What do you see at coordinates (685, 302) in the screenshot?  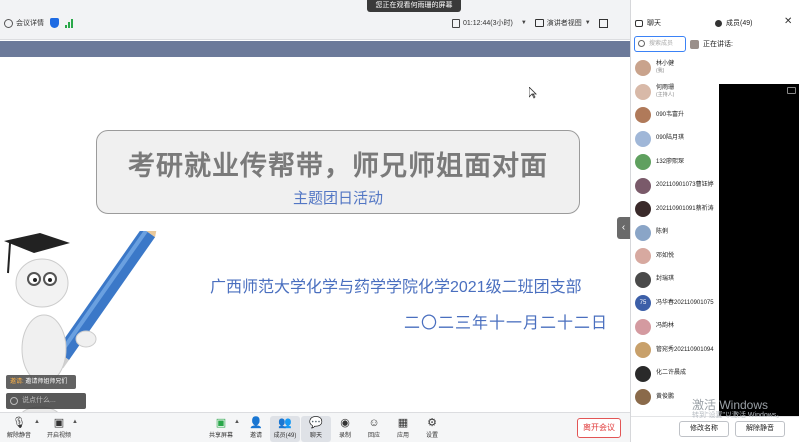 I see `member-name: 冯华春202110901075` at bounding box center [685, 302].